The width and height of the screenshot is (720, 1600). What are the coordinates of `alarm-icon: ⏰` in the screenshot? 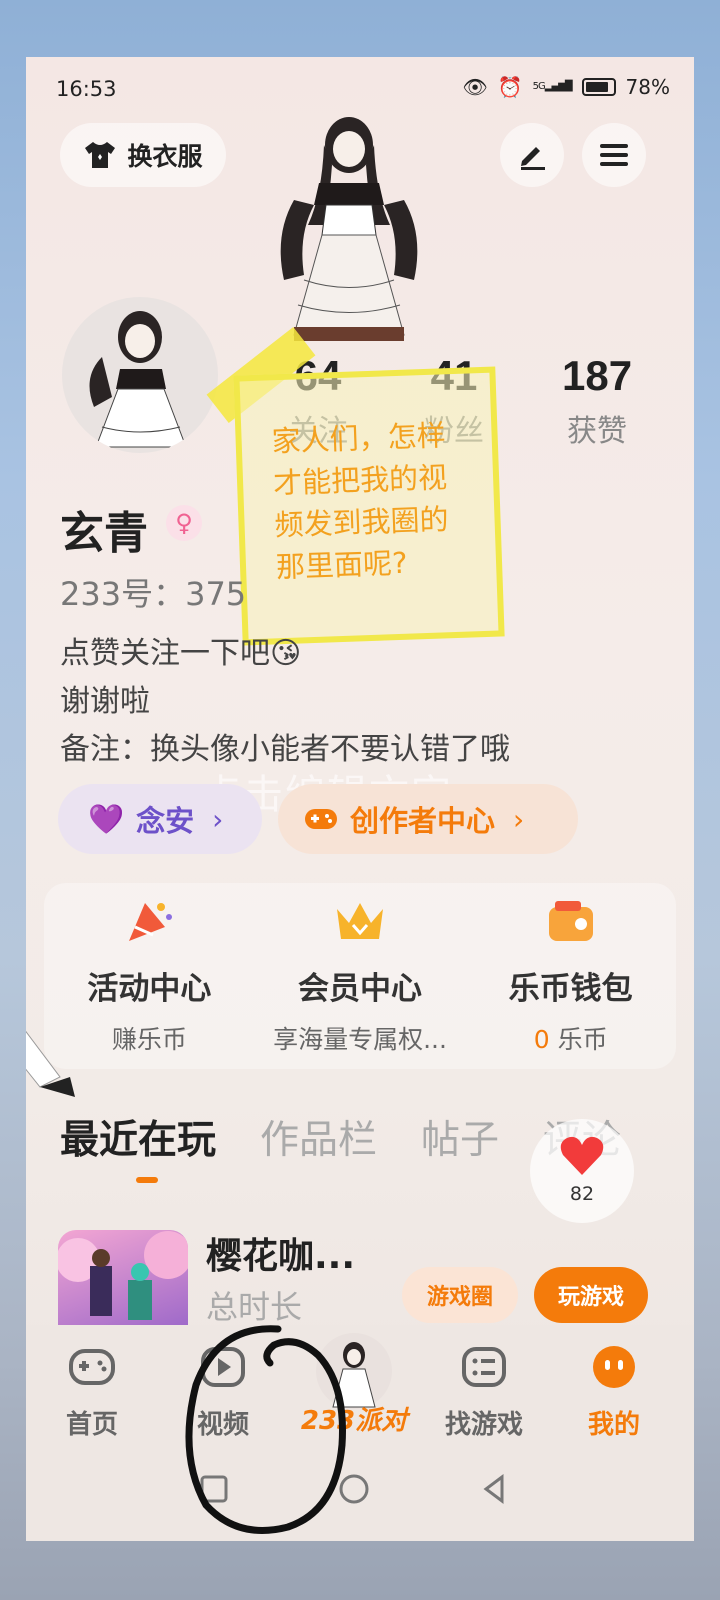 It's located at (510, 87).